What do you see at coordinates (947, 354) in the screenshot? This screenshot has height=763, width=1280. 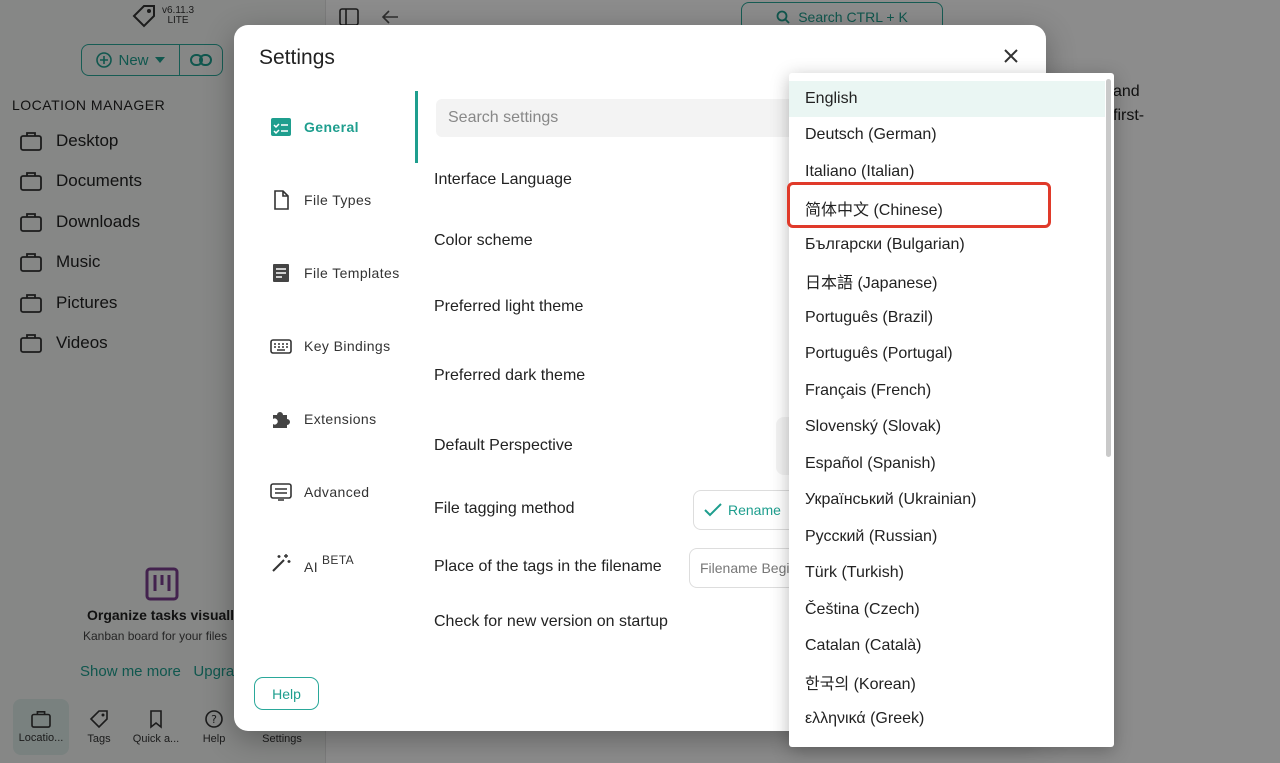 I see `language-option: Português (Portugal)` at bounding box center [947, 354].